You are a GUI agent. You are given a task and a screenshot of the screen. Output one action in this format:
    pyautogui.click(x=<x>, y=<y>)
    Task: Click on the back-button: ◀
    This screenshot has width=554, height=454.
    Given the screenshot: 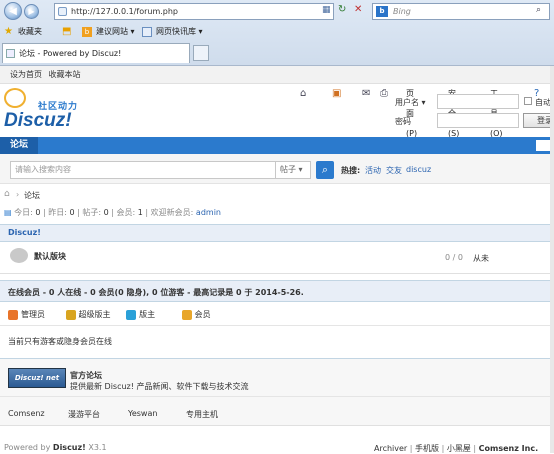 What is the action you would take?
    pyautogui.click(x=13, y=11)
    